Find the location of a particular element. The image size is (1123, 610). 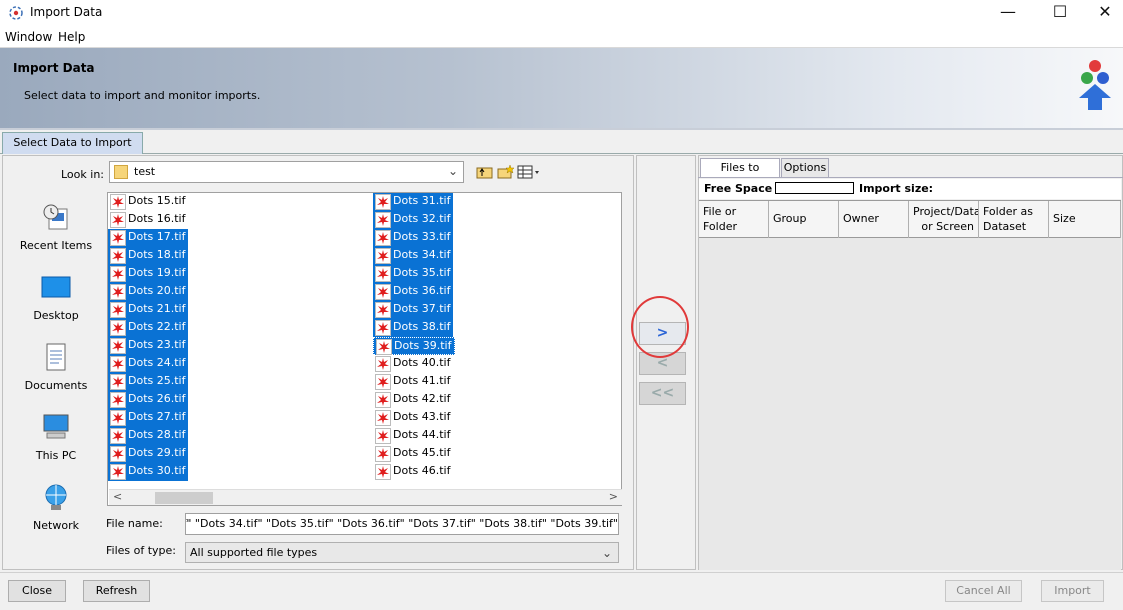

file-item: Dots 34.tif is located at coordinates (413, 256).